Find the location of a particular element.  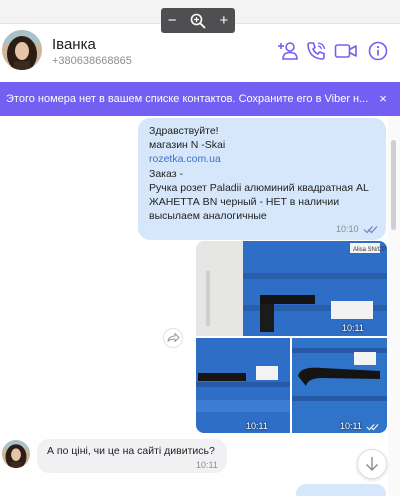

add-contact-icon is located at coordinates (288, 51).